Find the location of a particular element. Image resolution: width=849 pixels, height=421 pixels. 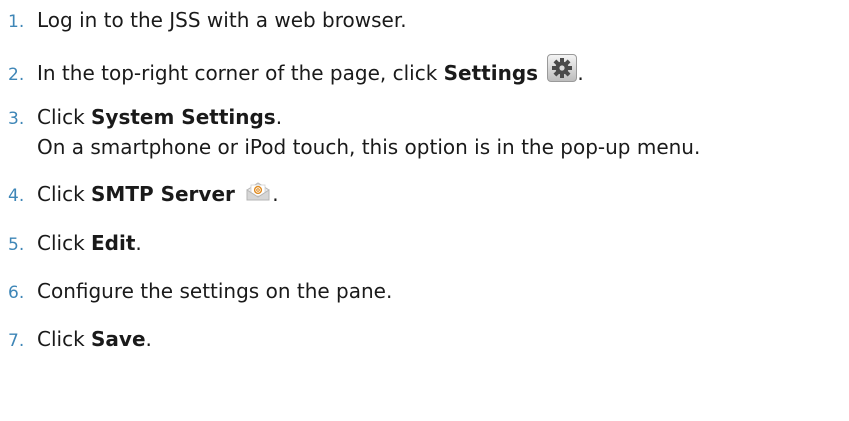

step-number: 7. is located at coordinates (16, 341).